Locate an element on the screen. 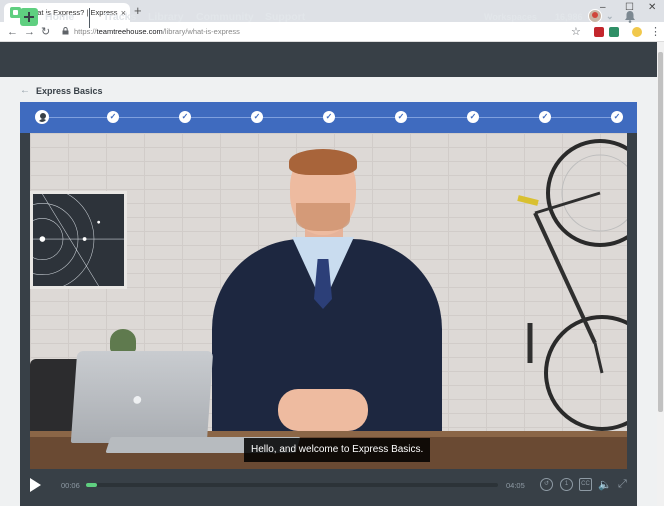  back-icon: ← is located at coordinates (12, 32).